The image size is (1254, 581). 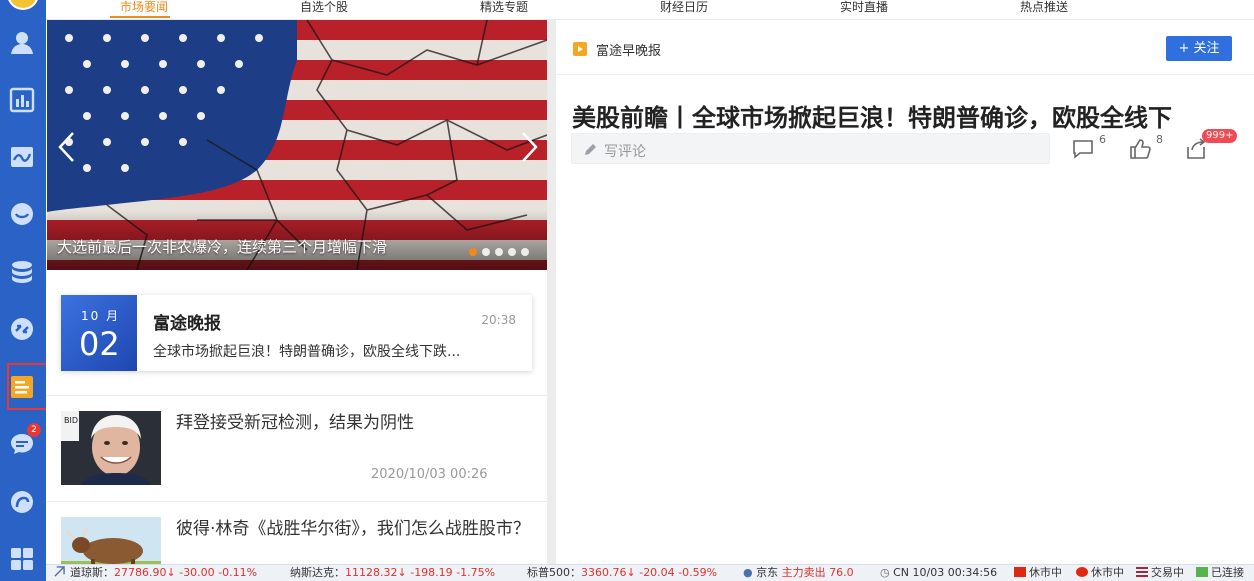 What do you see at coordinates (22, 502) in the screenshot?
I see `nn-logo-icon` at bounding box center [22, 502].